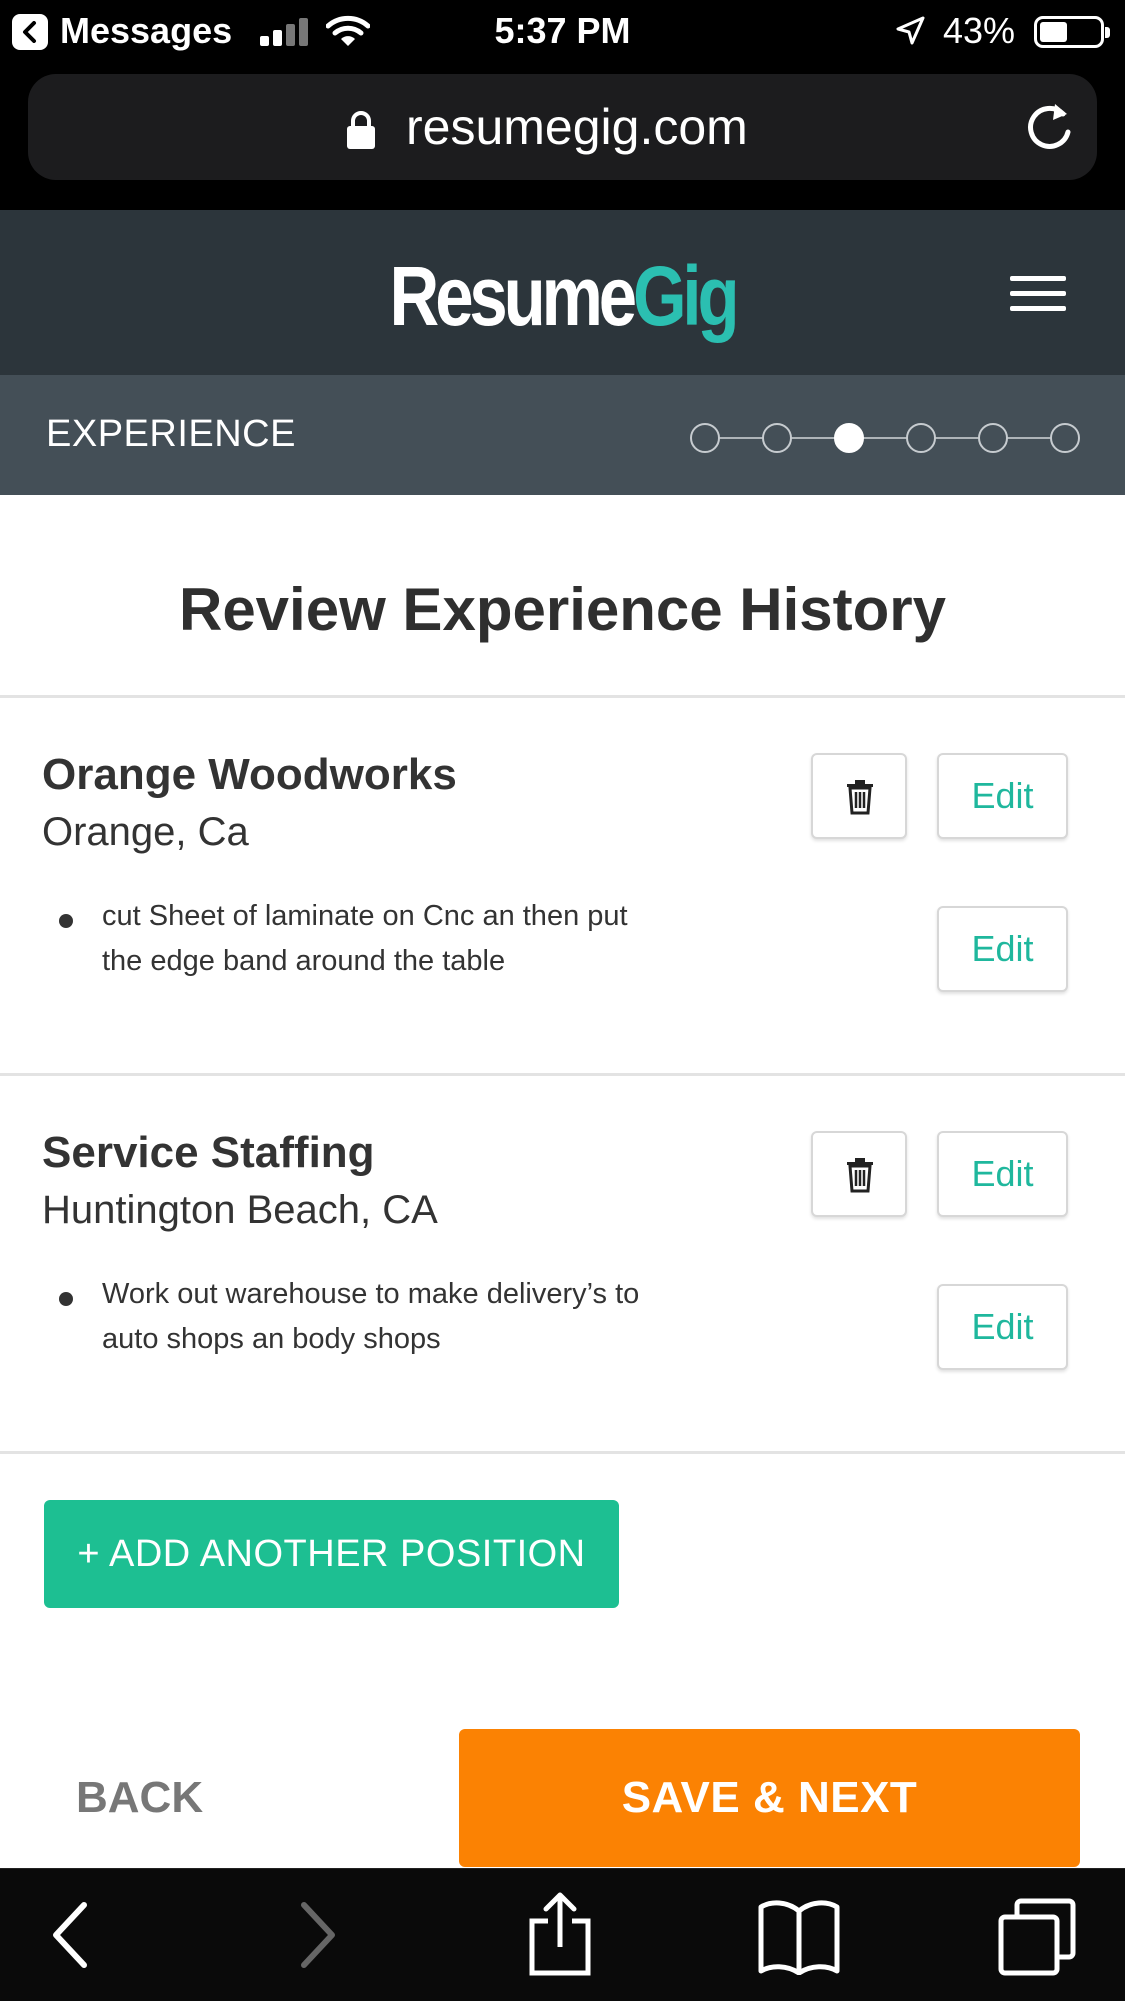  Describe the element at coordinates (1072, 32) in the screenshot. I see `battery-icon` at that location.